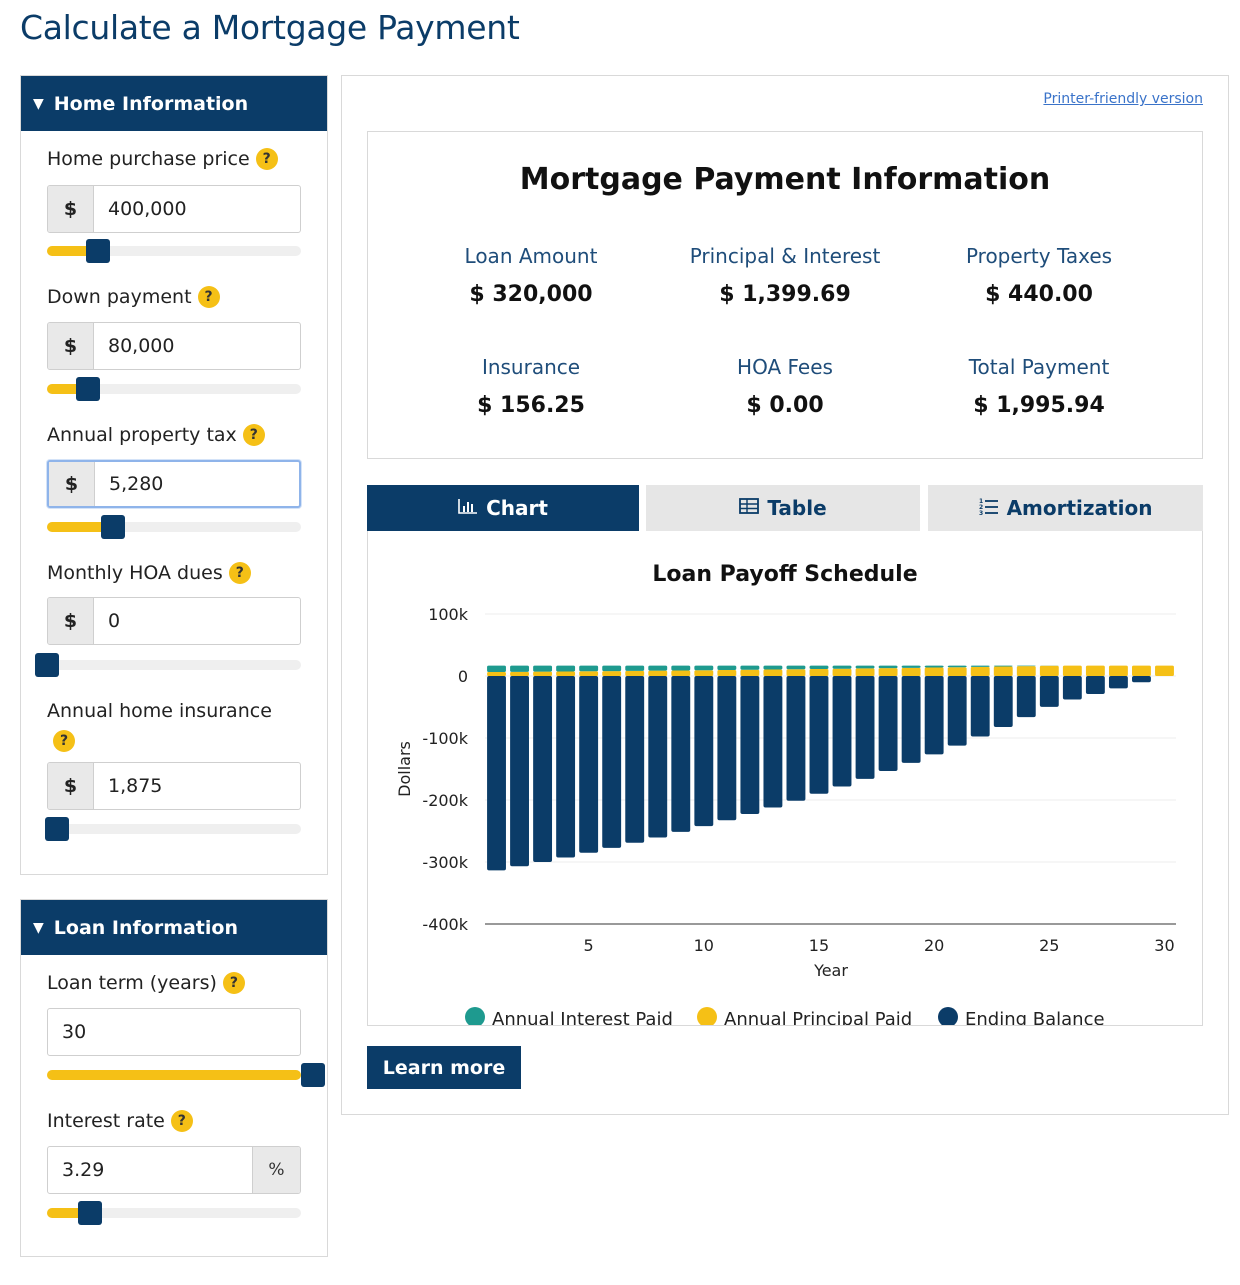 The width and height of the screenshot is (1240, 1285). Describe the element at coordinates (517, 508) in the screenshot. I see `tab-chart-label: Chart` at that location.